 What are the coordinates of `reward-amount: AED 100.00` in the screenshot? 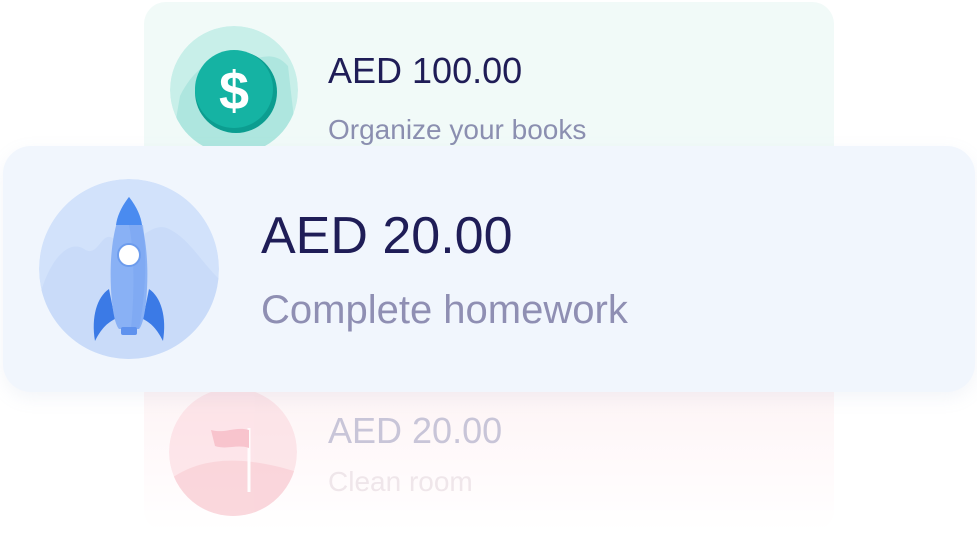 It's located at (425, 70).